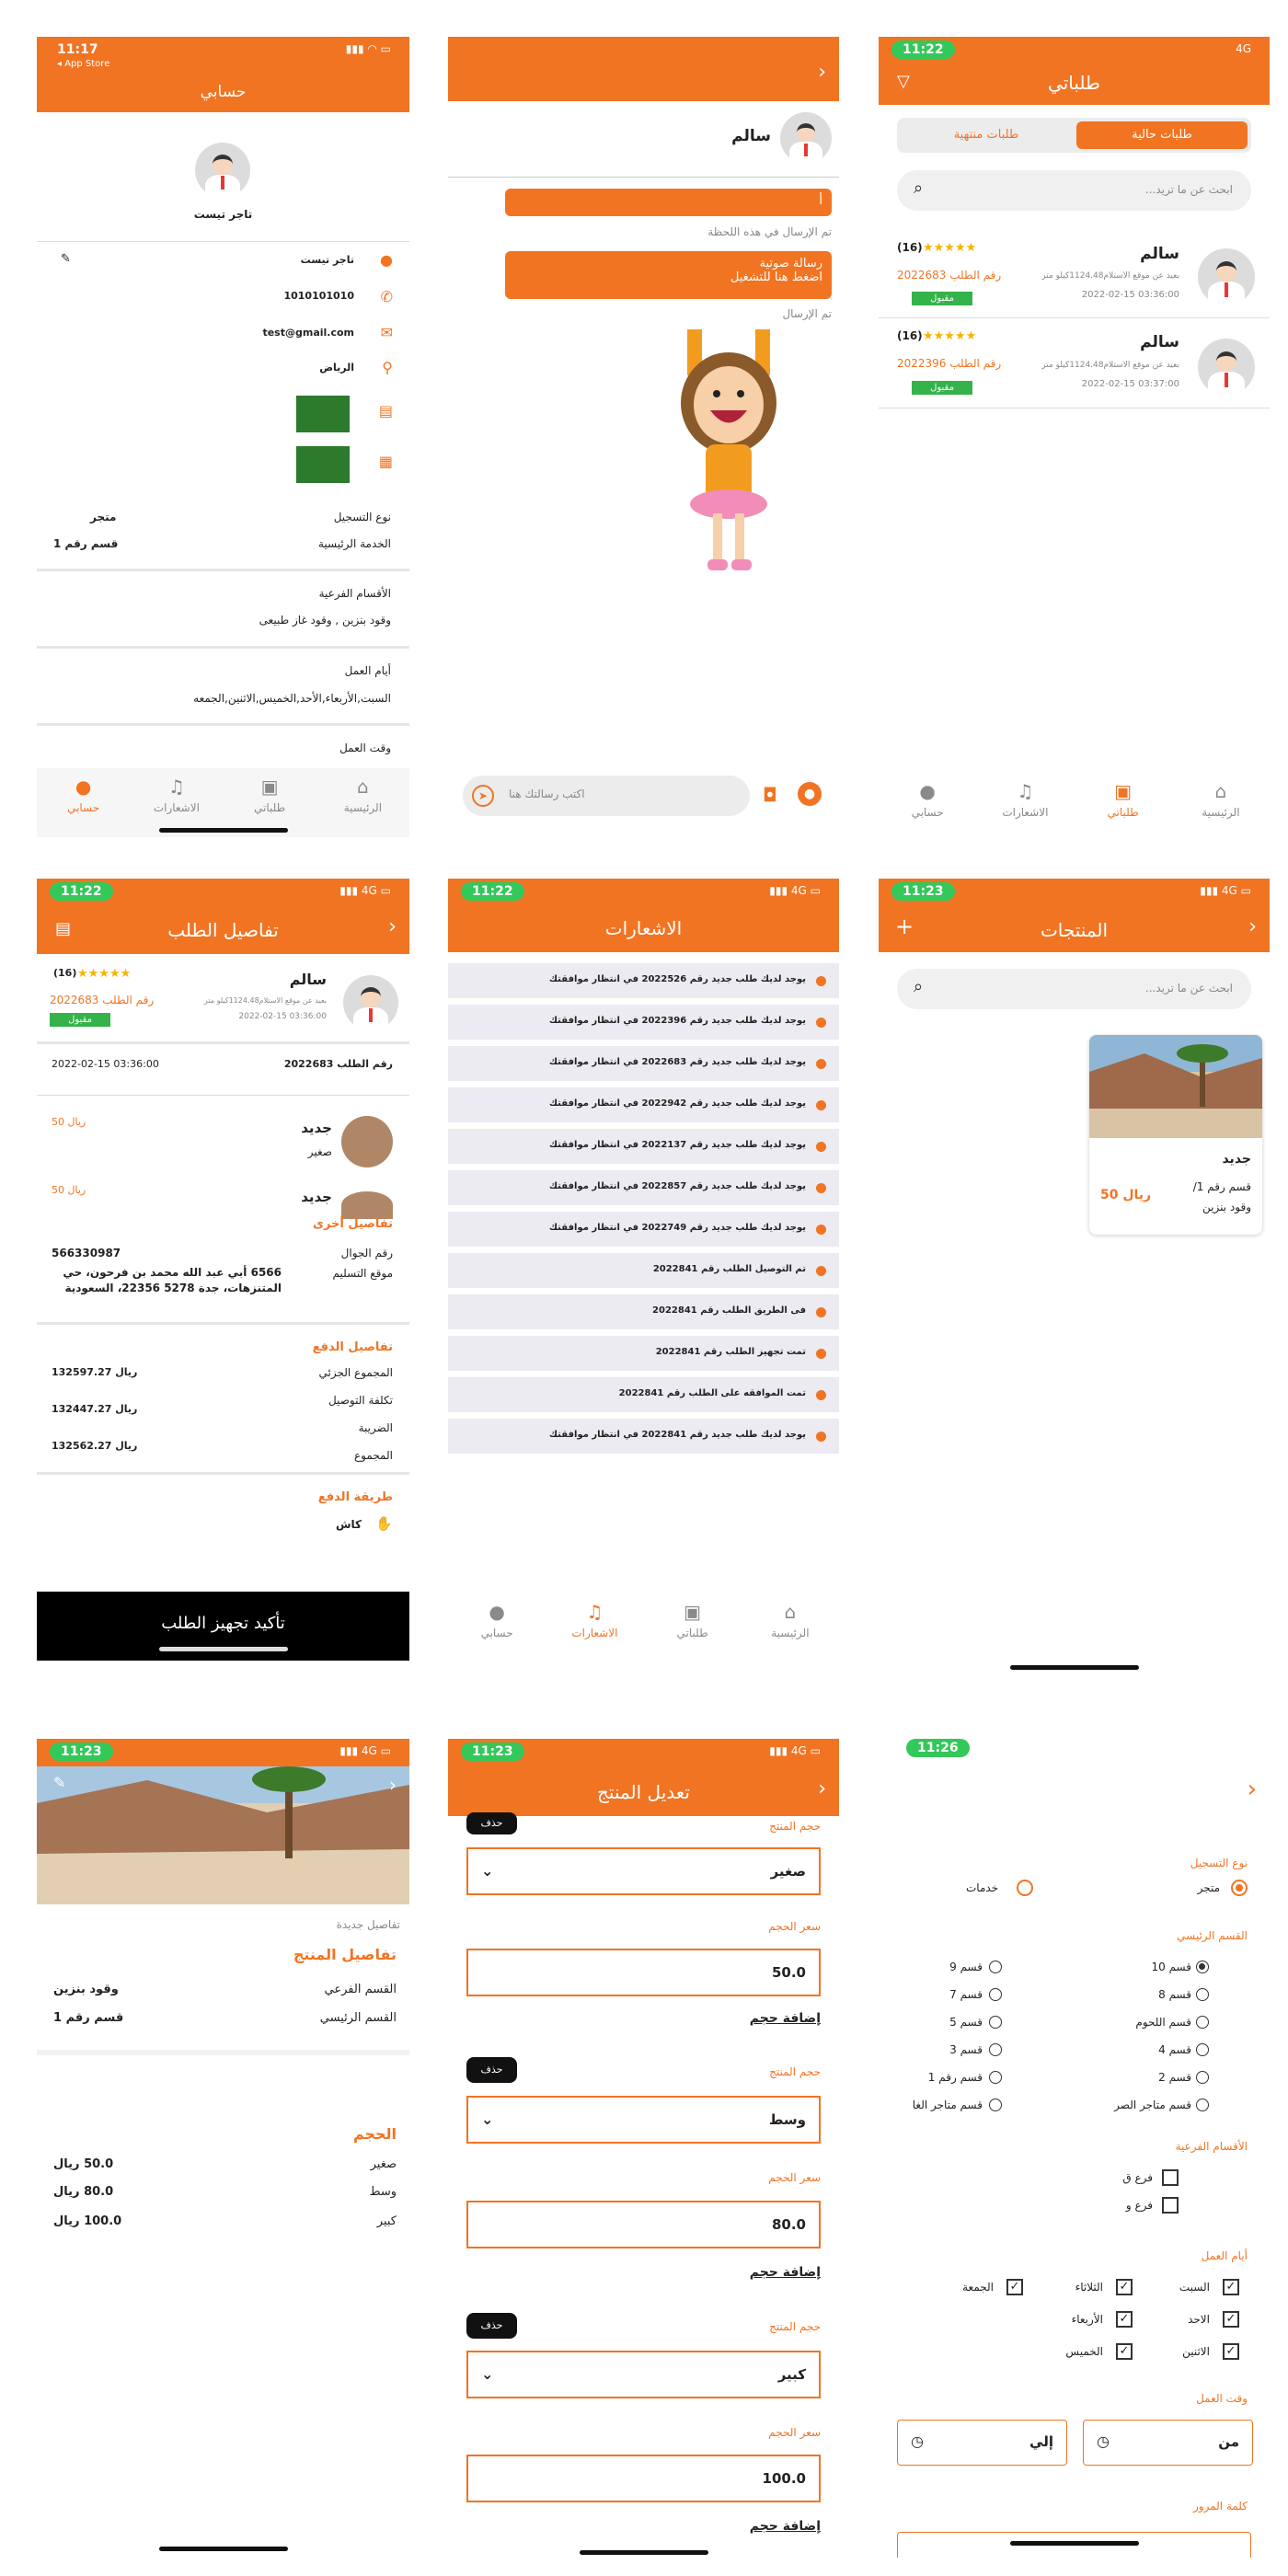  Describe the element at coordinates (325, 620) in the screenshot. I see `sub-sections-value: وقود بنزين , وقود غاز طبيعى` at that location.